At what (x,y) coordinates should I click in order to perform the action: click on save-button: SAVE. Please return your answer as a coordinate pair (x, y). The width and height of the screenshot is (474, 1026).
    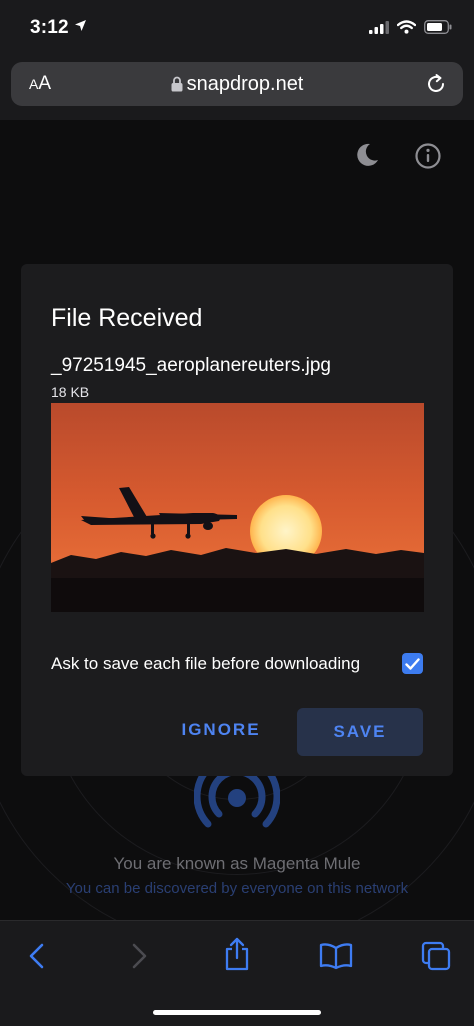
    Looking at the image, I should click on (360, 732).